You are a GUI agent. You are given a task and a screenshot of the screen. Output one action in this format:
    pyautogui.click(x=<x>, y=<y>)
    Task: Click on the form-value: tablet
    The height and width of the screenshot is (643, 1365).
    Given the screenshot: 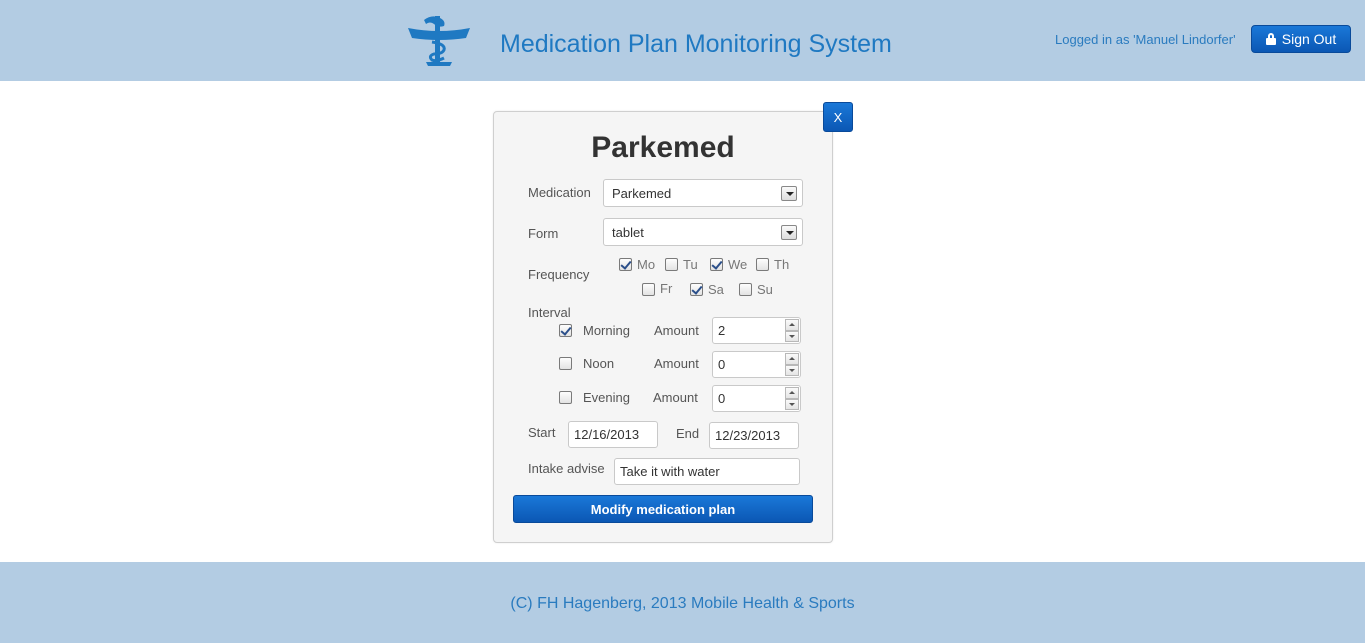 What is the action you would take?
    pyautogui.click(x=628, y=232)
    